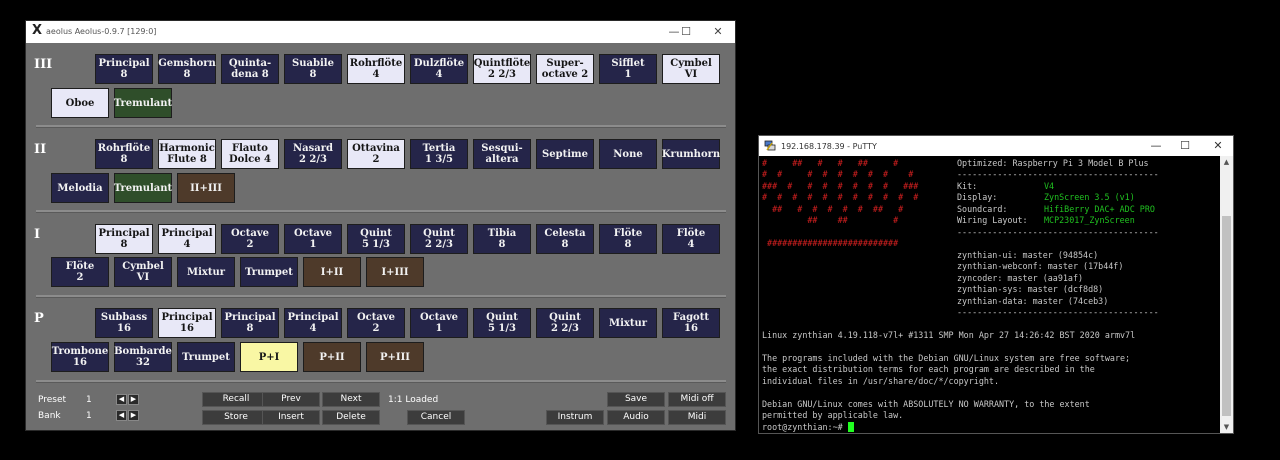  I want to click on maximize-button: ☐, so click(686, 32).